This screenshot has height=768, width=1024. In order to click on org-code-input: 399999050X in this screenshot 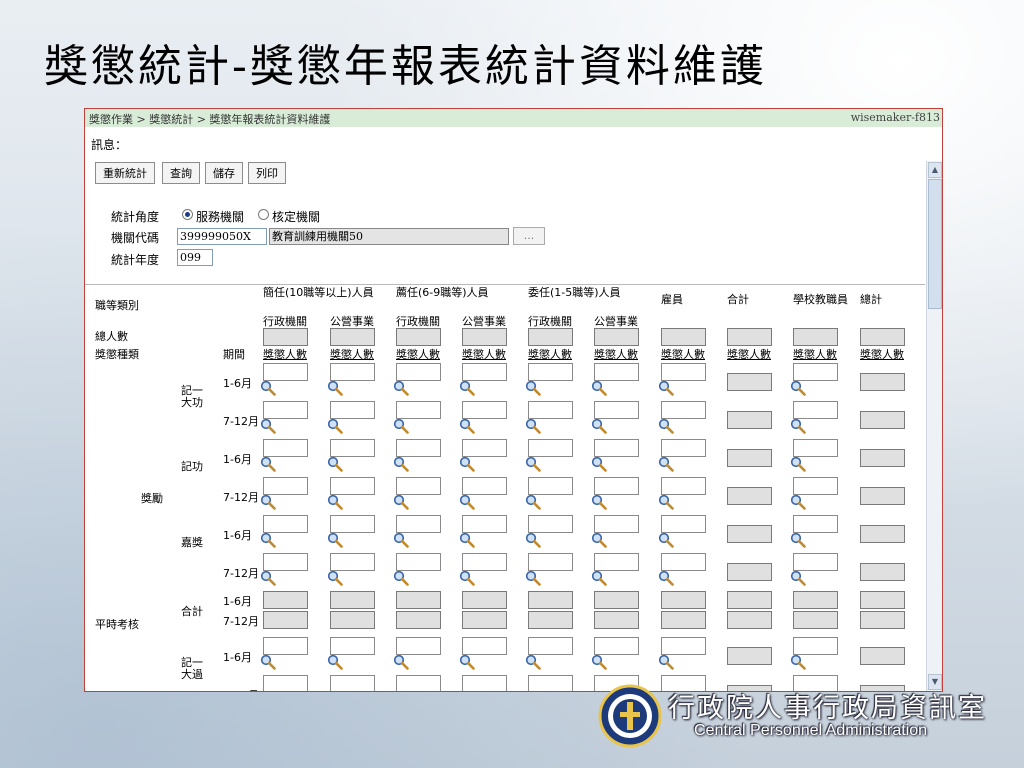, I will do `click(222, 236)`.